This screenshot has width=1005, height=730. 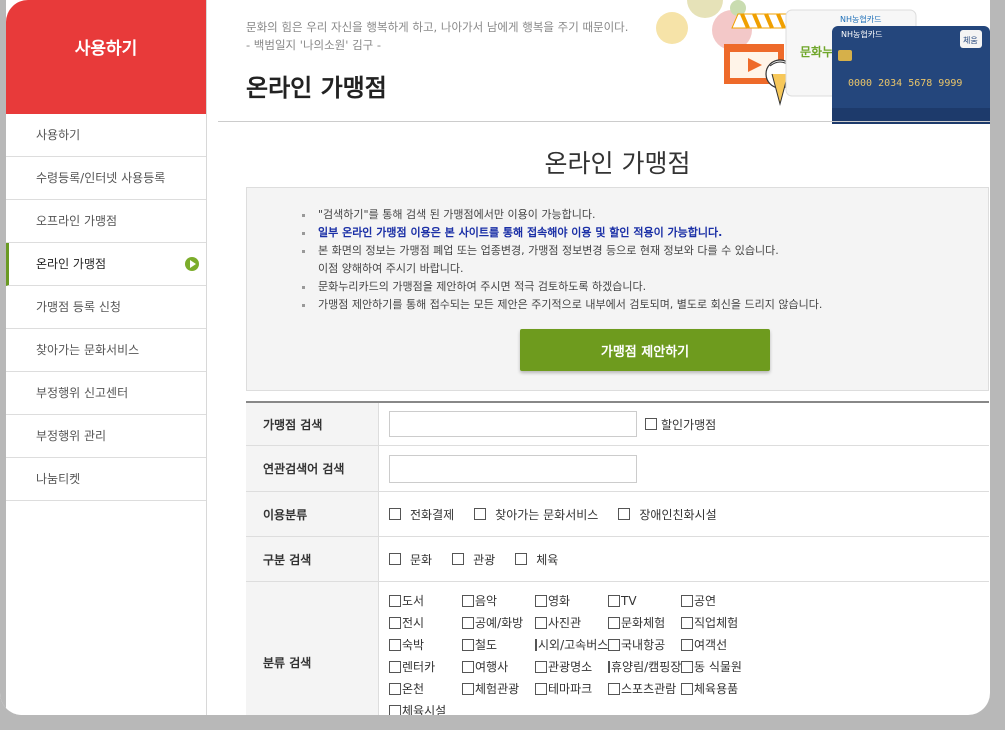 What do you see at coordinates (101, 178) in the screenshot?
I see `sidebar-item-label: 수령등록/인터넷 사용등록` at bounding box center [101, 178].